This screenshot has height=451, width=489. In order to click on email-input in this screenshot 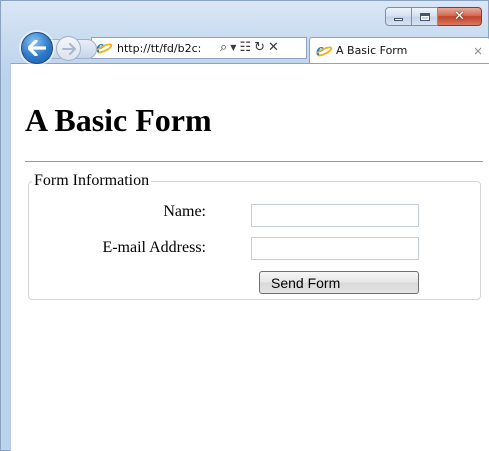, I will do `click(335, 248)`.